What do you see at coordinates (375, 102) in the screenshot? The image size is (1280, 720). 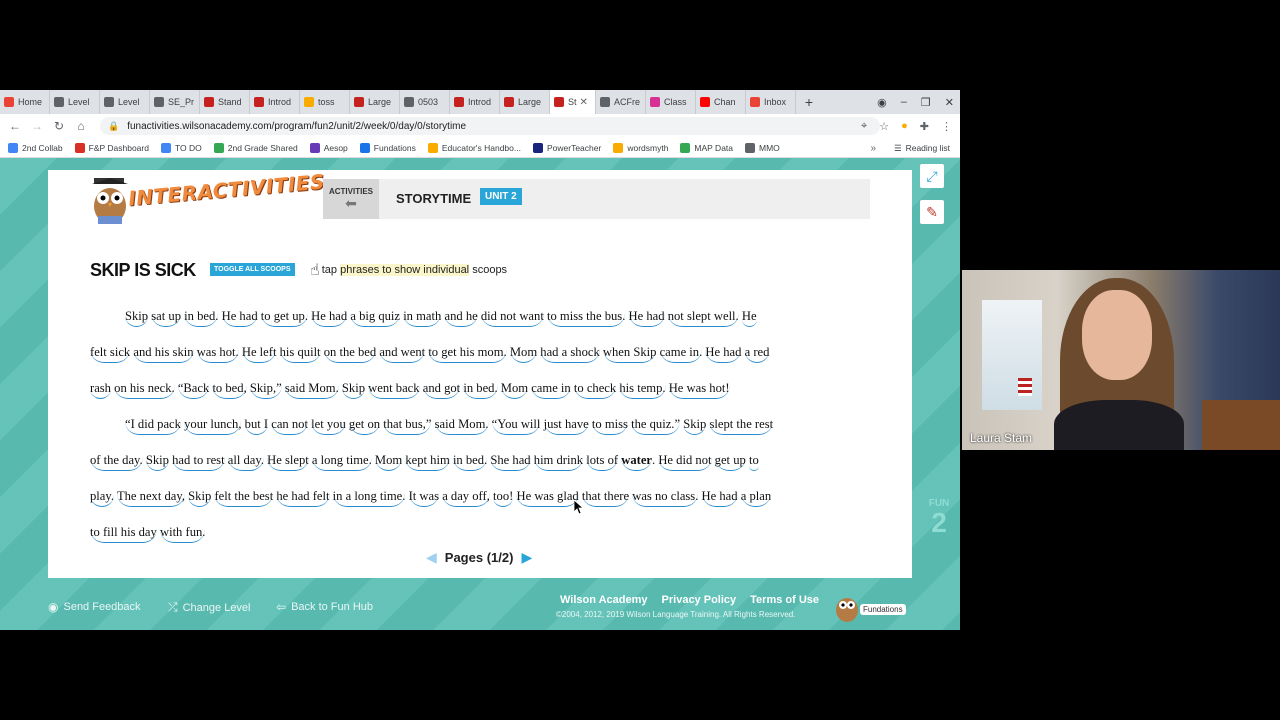 I see `browser-tab: Large` at bounding box center [375, 102].